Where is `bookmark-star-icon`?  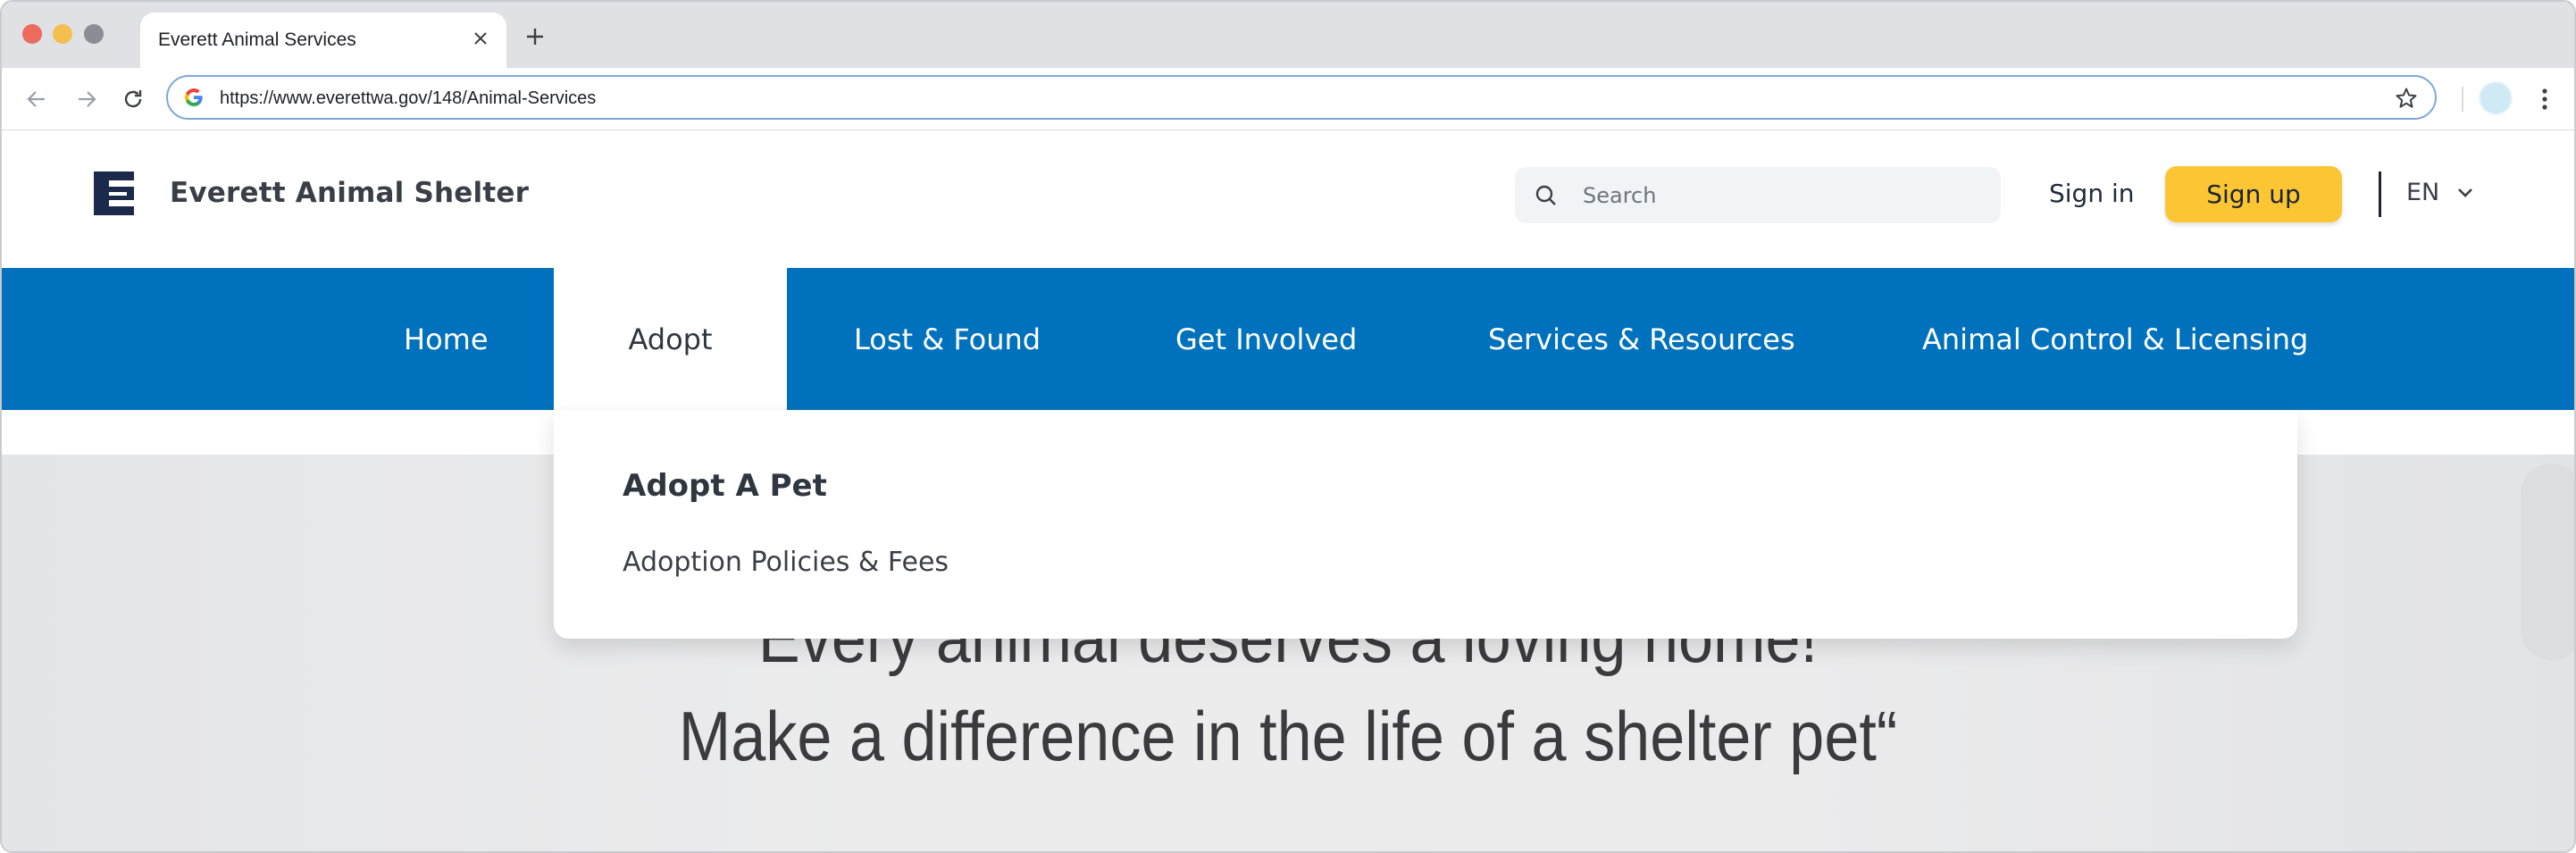
bookmark-star-icon is located at coordinates (2406, 98).